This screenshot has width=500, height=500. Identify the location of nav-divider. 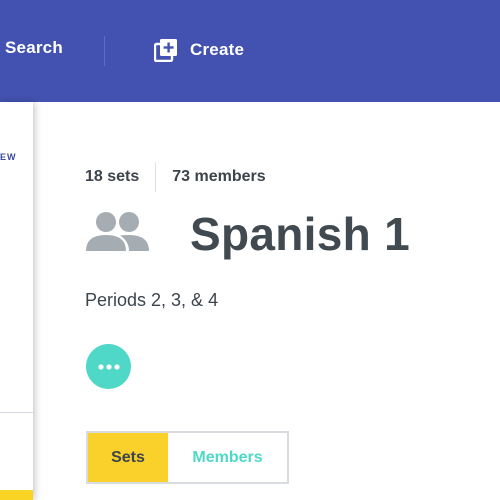
(104, 51).